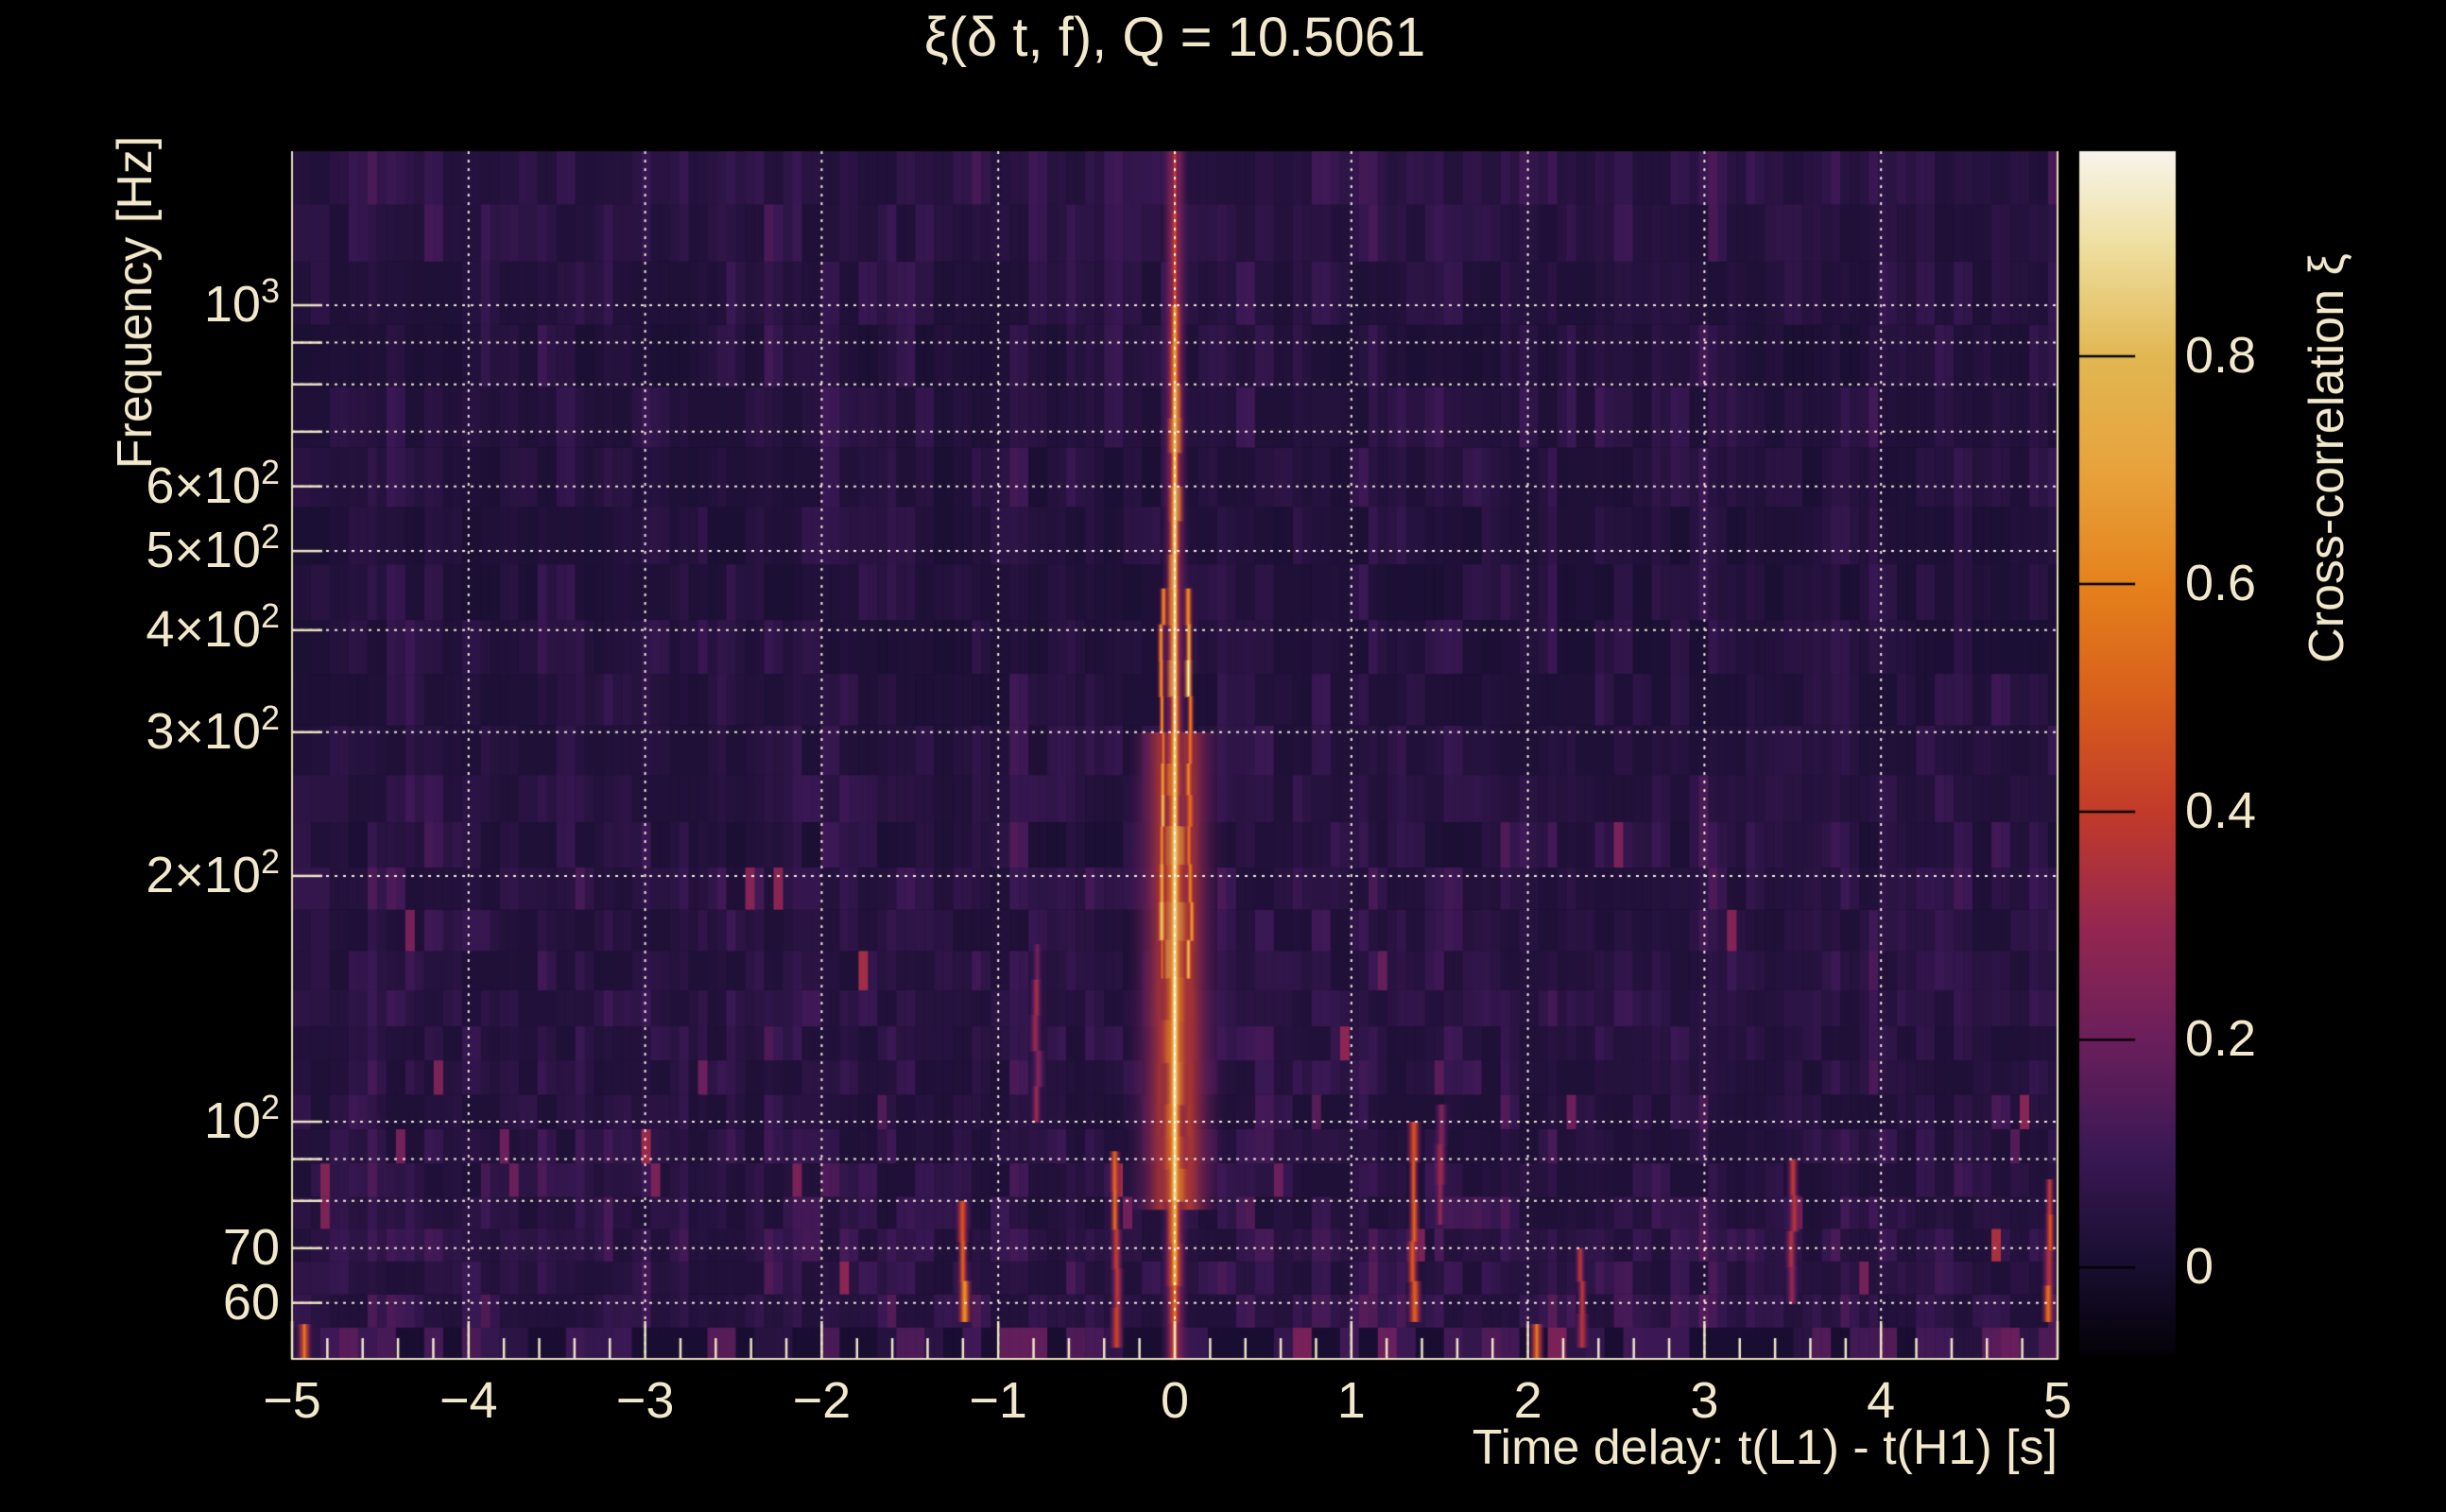 This screenshot has width=2446, height=1512. Describe the element at coordinates (241, 302) in the screenshot. I see `y-tick-label: 103` at that location.